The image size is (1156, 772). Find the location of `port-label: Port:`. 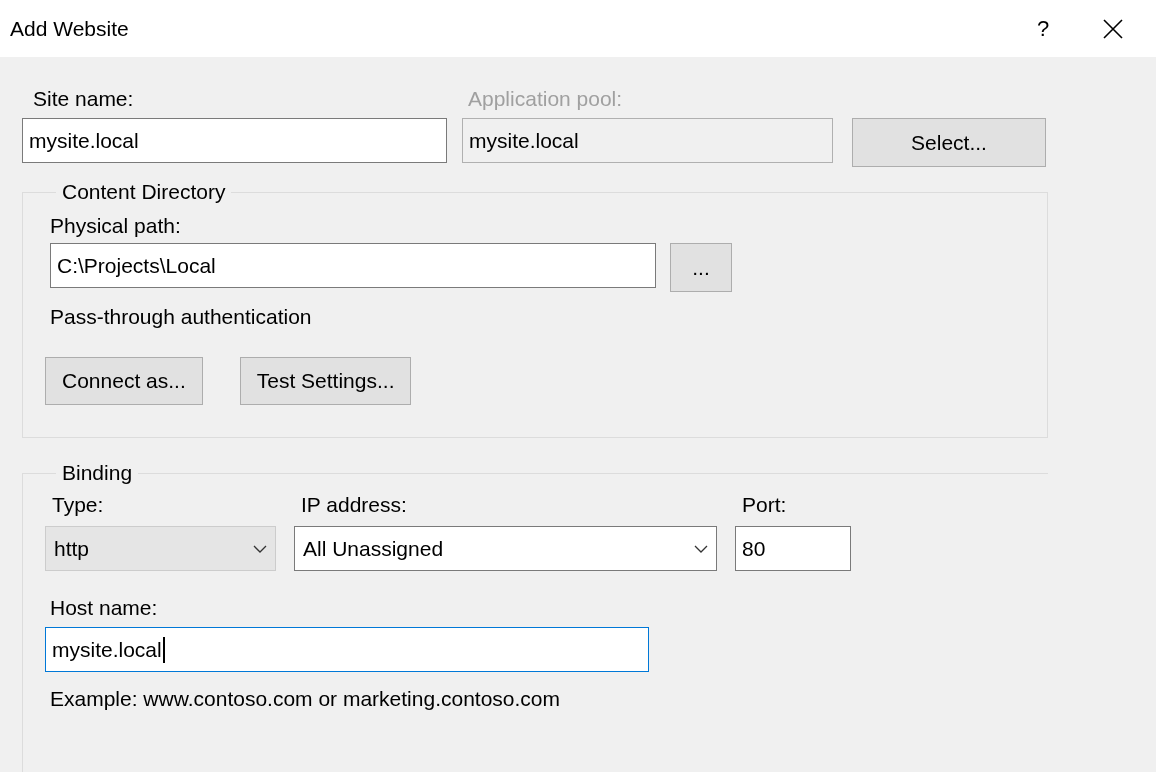

port-label: Port: is located at coordinates (765, 505).